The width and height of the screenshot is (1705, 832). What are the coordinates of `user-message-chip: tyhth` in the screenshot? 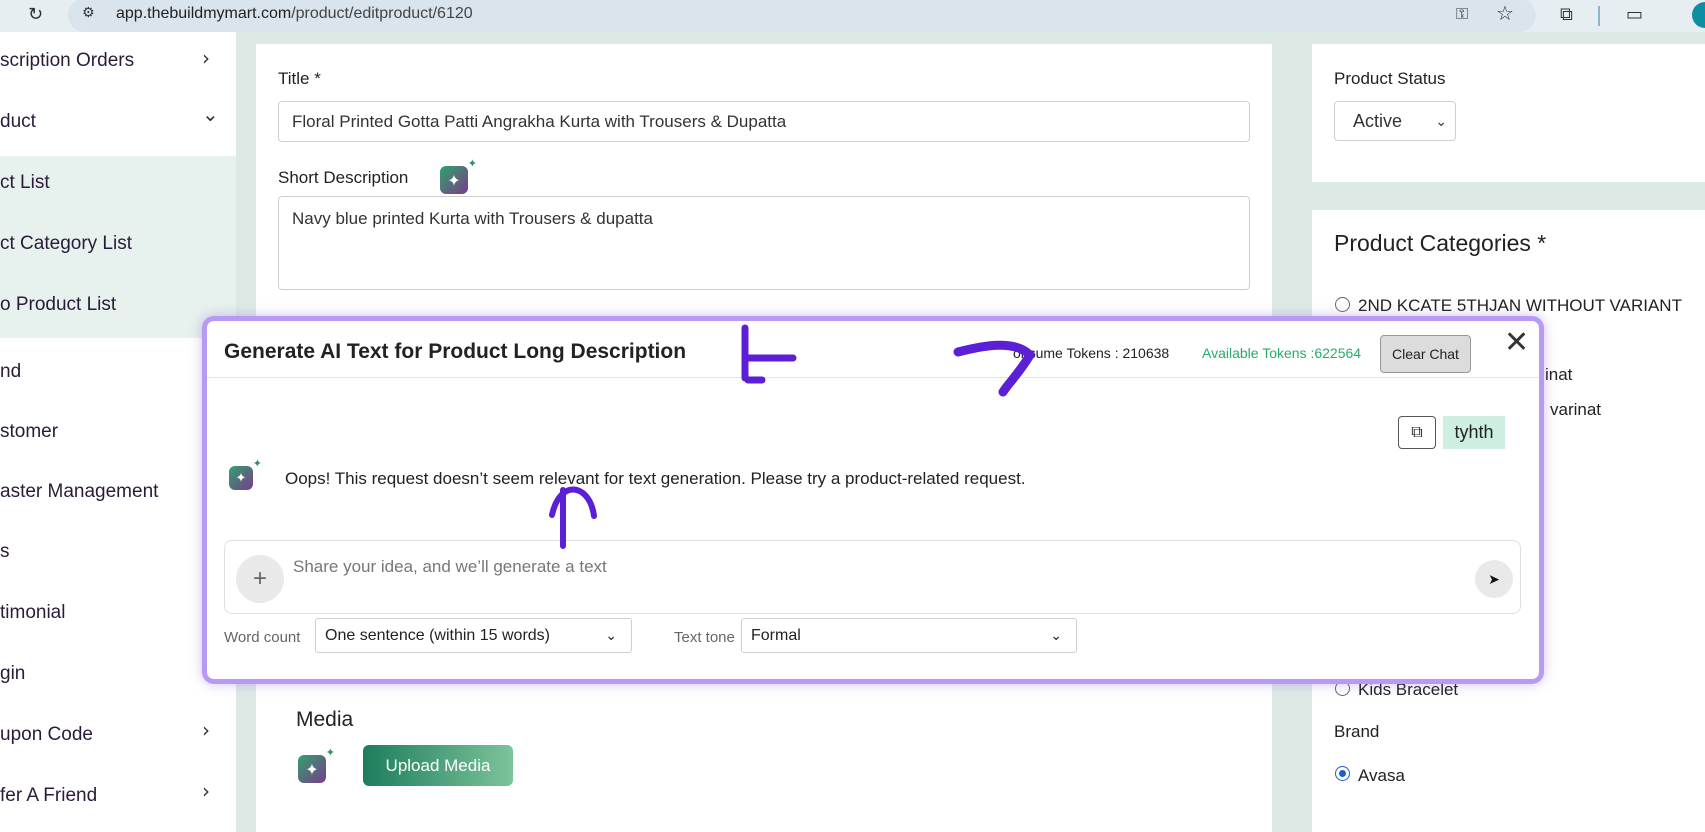 It's located at (1474, 432).